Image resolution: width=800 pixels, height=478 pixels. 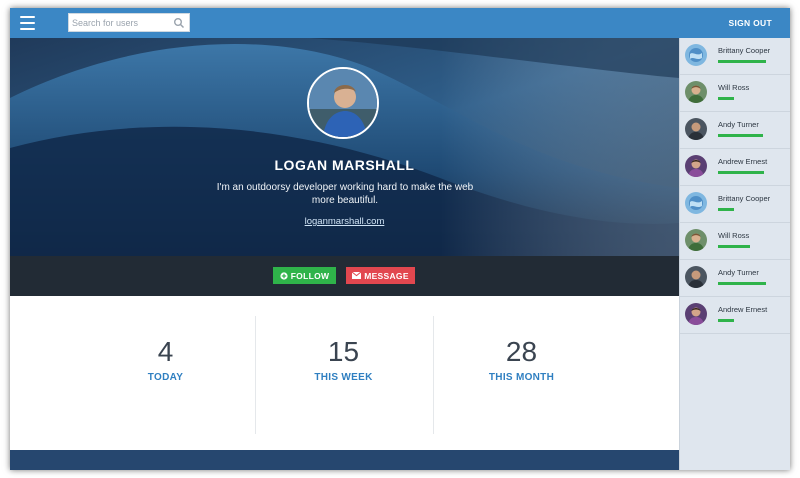 What do you see at coordinates (165, 377) in the screenshot?
I see `stat-label: TODAY` at bounding box center [165, 377].